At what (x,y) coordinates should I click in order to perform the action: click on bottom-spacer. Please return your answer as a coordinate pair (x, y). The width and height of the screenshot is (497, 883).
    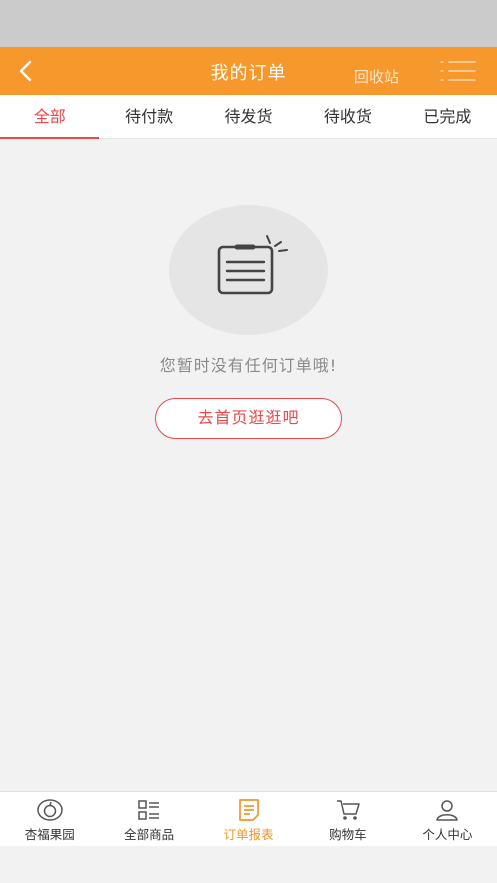
    Looking at the image, I should click on (248, 864).